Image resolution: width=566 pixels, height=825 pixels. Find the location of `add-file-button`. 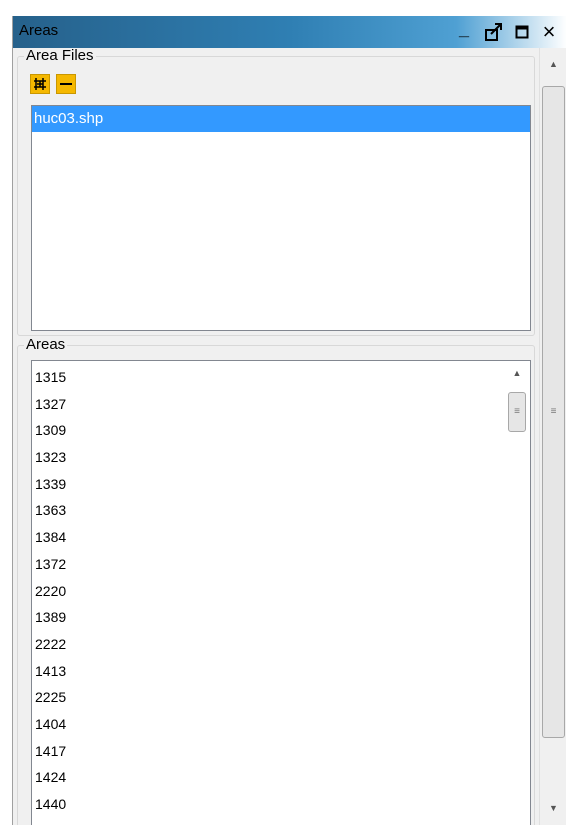

add-file-button is located at coordinates (40, 84).